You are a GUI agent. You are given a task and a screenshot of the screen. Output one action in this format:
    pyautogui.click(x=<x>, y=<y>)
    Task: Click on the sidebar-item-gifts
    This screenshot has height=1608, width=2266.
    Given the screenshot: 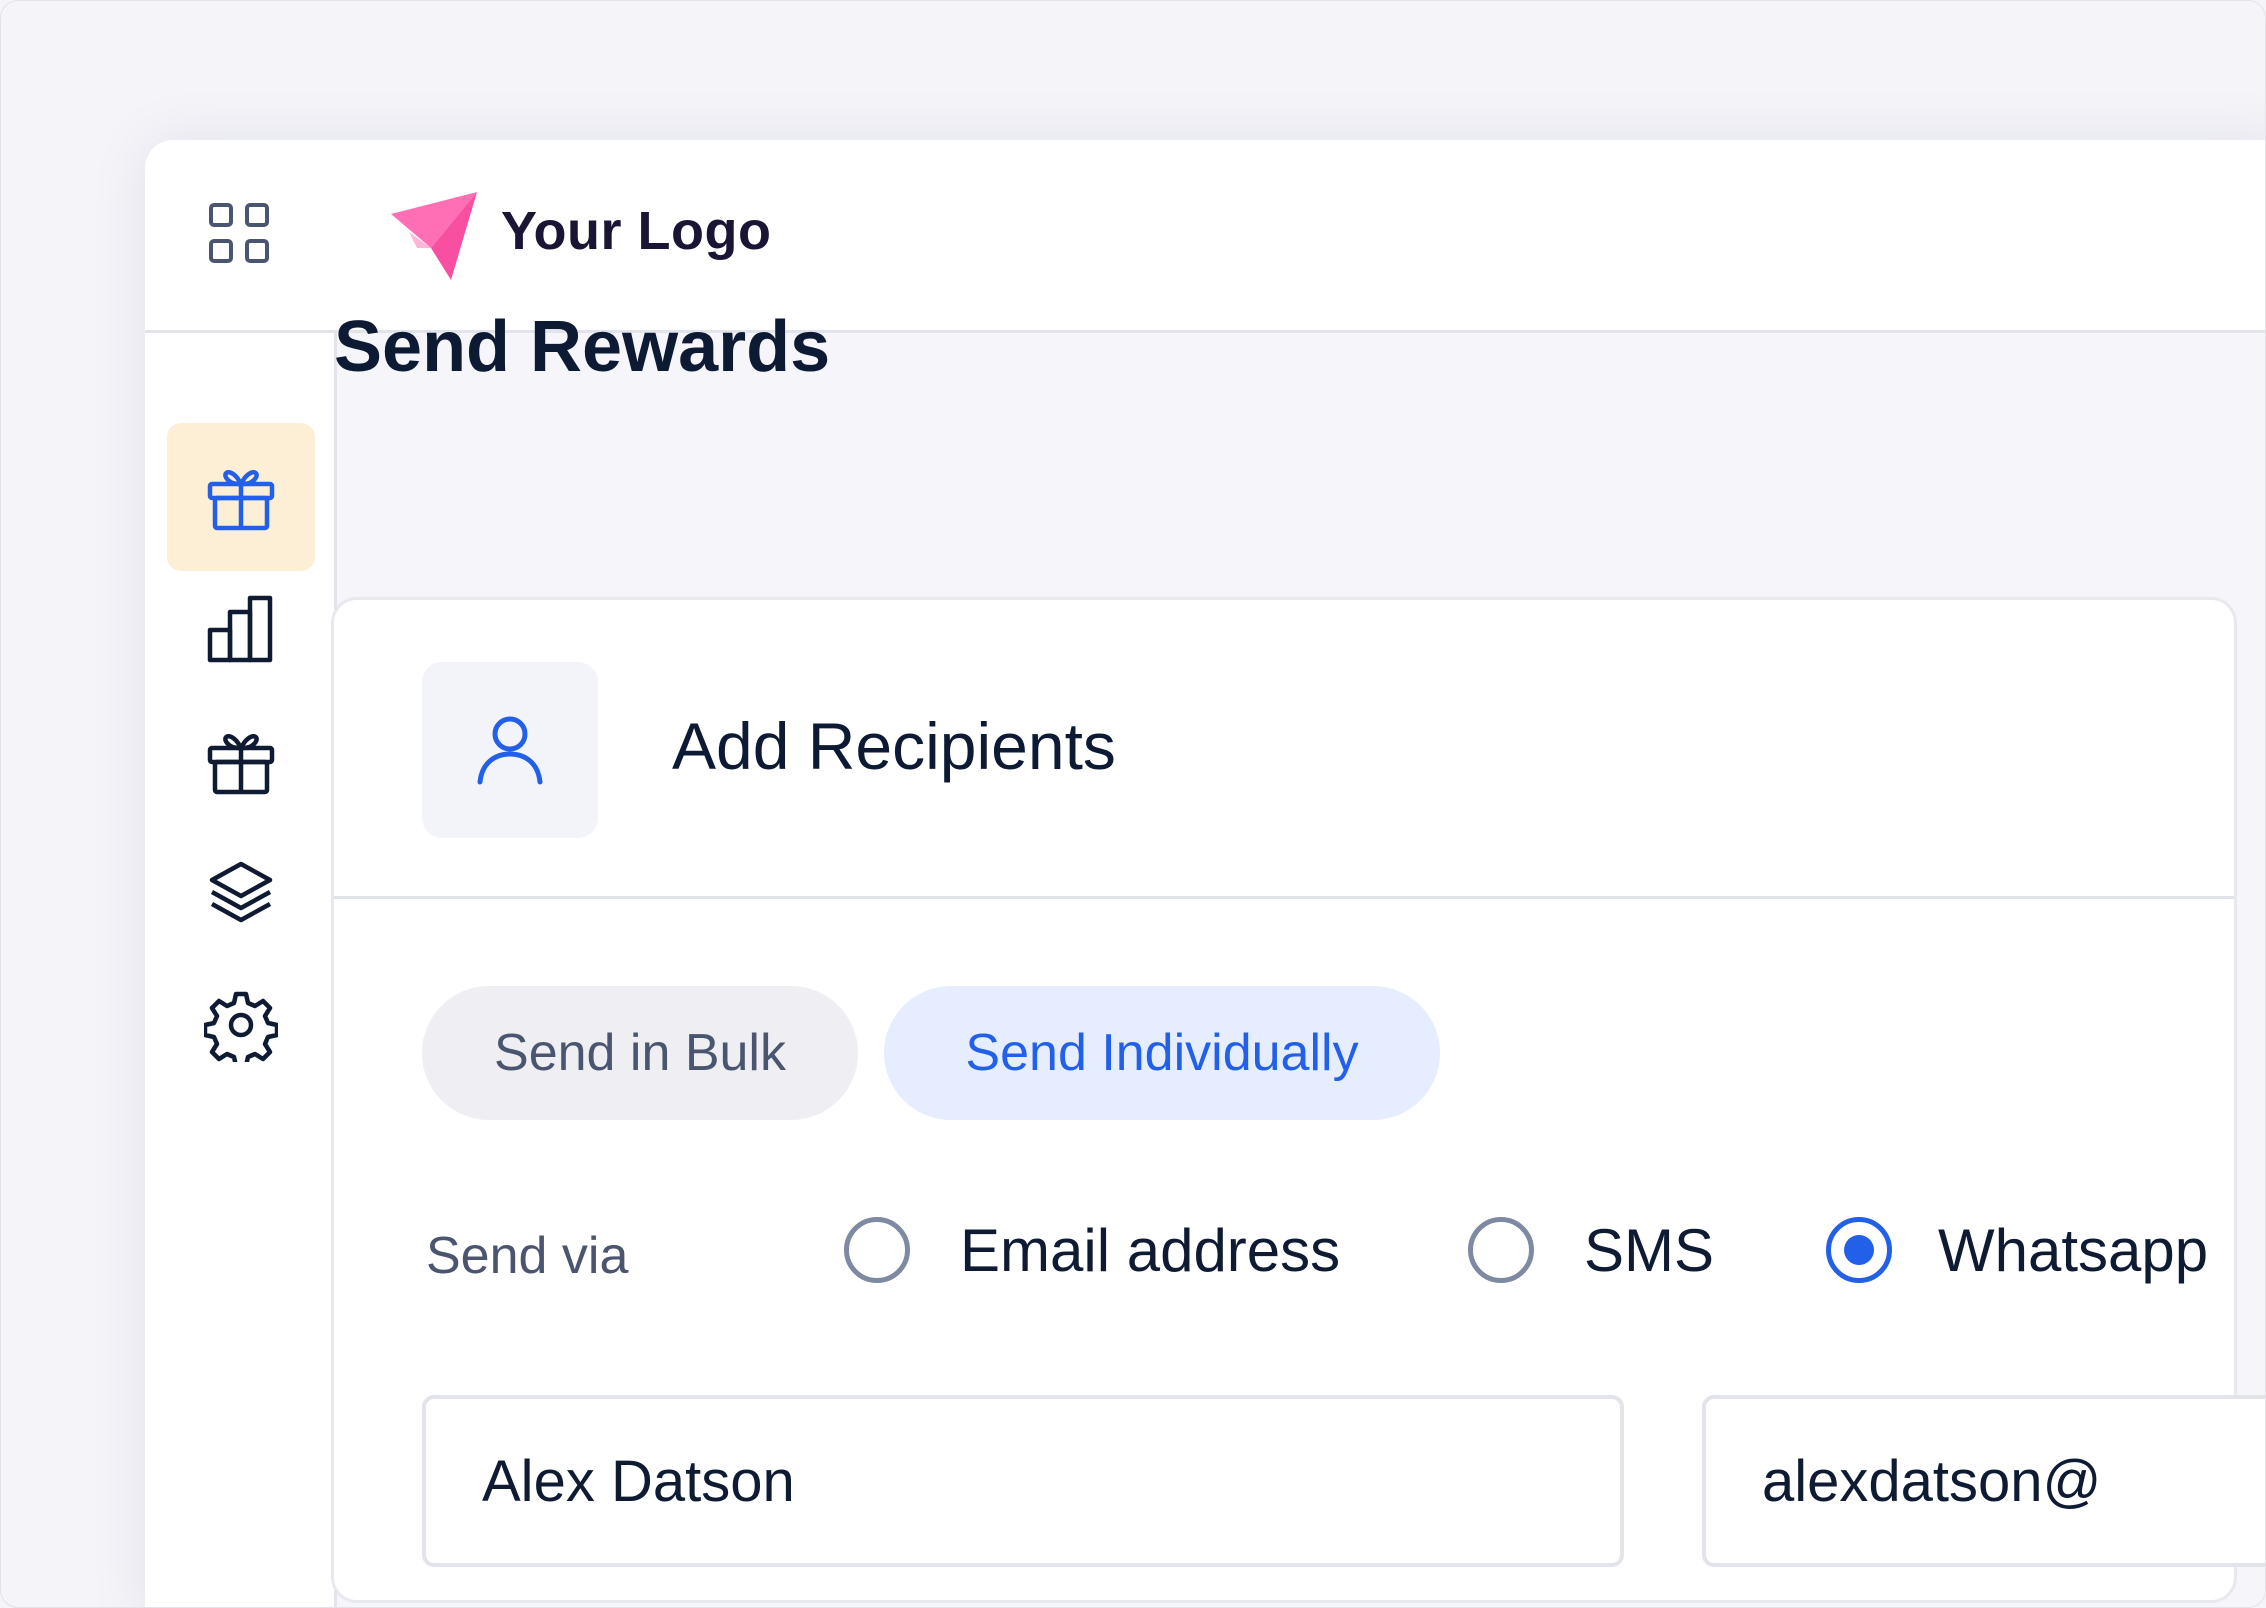 What is the action you would take?
    pyautogui.click(x=241, y=761)
    